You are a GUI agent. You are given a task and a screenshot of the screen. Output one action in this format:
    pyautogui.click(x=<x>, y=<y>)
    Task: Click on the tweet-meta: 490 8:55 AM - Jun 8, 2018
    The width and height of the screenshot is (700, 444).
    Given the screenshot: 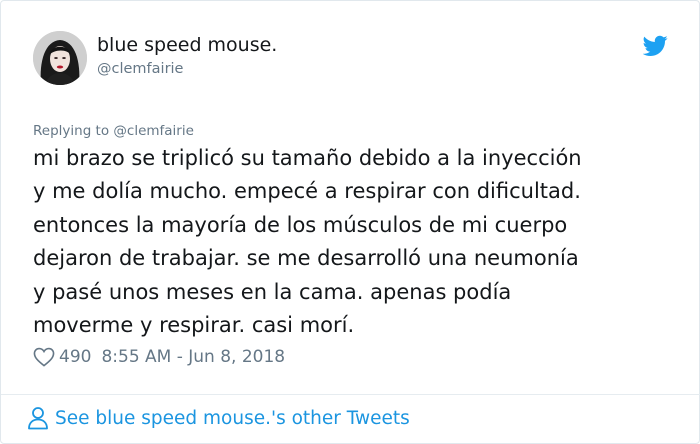 What is the action you would take?
    pyautogui.click(x=159, y=357)
    